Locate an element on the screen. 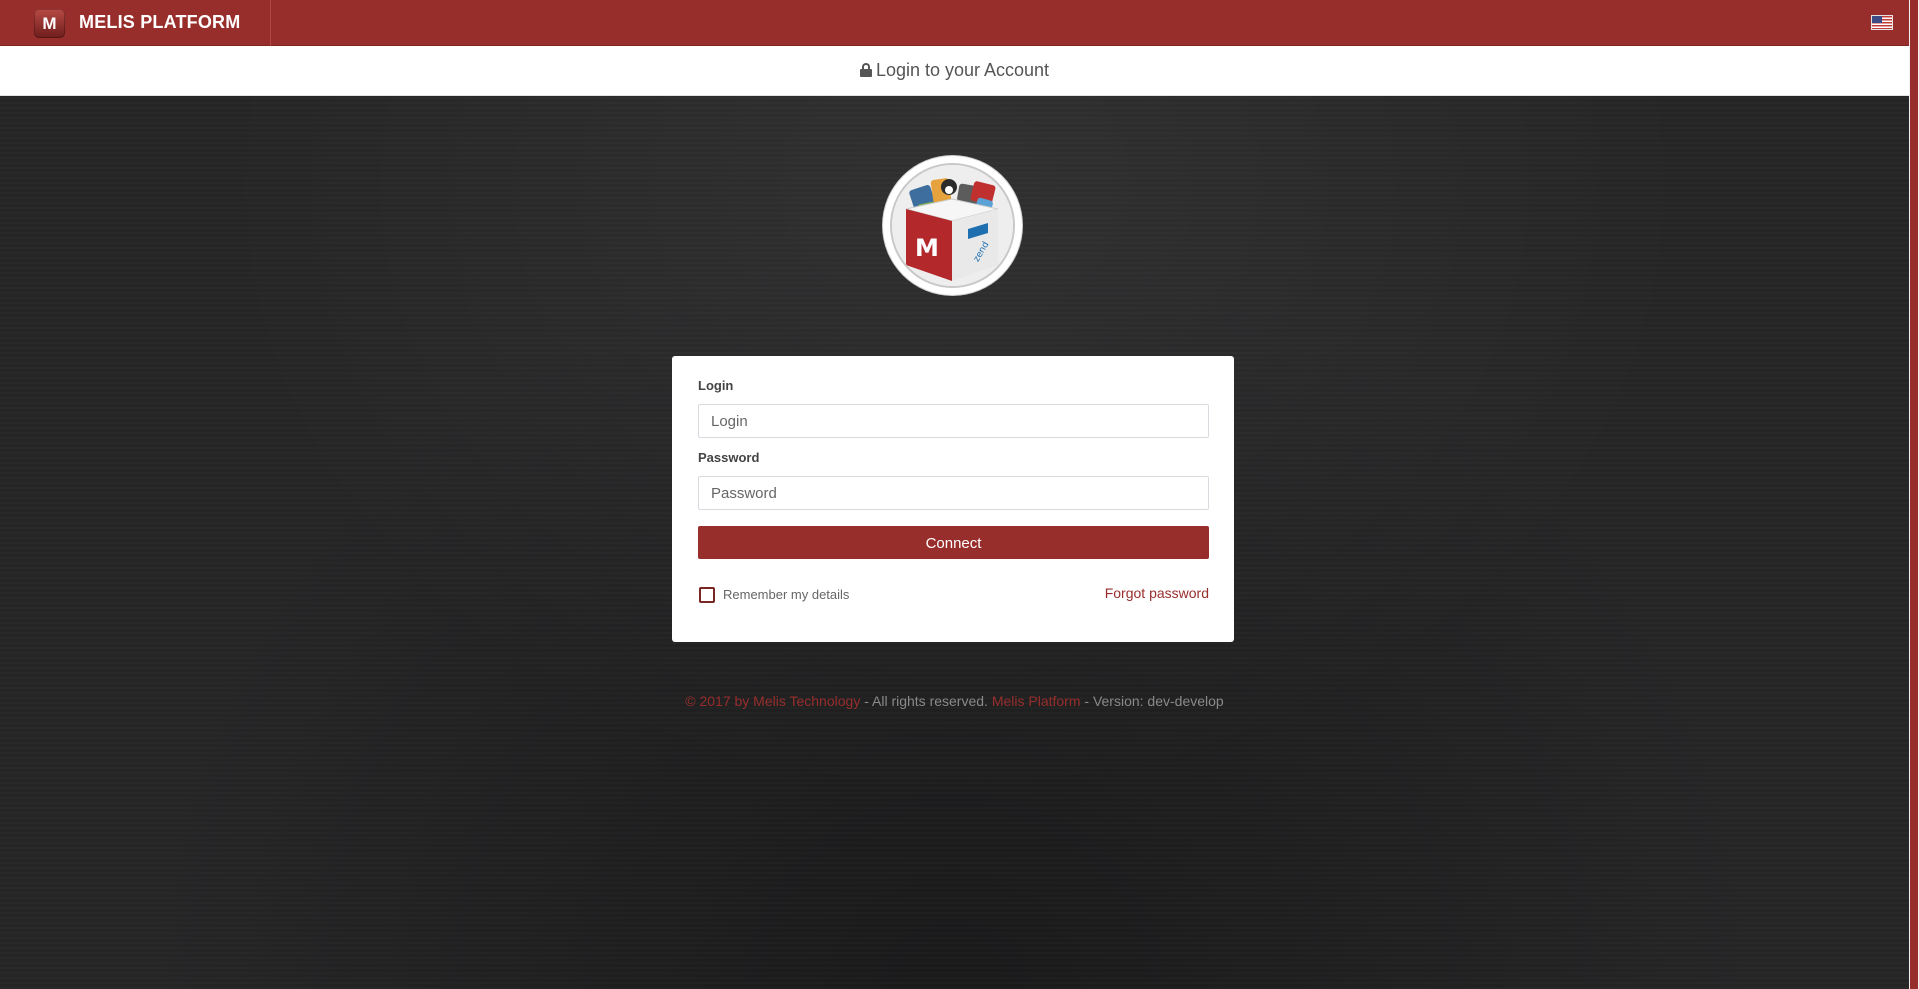  top-navbar: M MELIS PLATFORM is located at coordinates (954, 23).